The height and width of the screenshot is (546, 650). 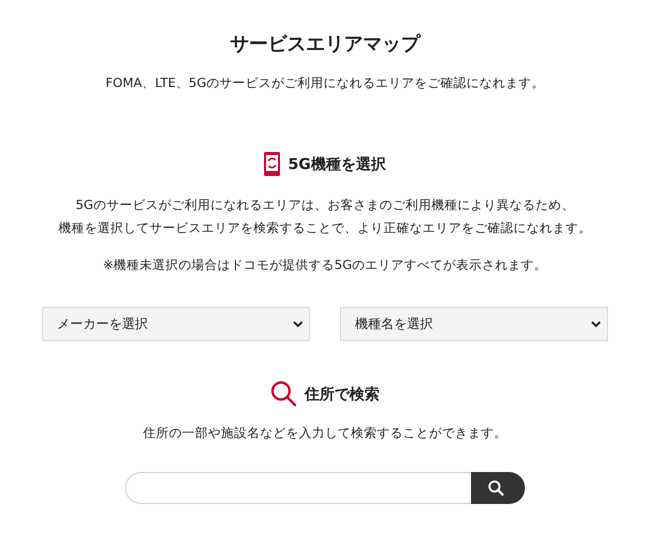 What do you see at coordinates (325, 216) in the screenshot?
I see `description: 5Gのサービスがご利用になれるエリアは、お客さまのご利用機種により異なるため、 機種を選択してサービスエリアを検索することで、より正確なエリアをご確認になれます。` at bounding box center [325, 216].